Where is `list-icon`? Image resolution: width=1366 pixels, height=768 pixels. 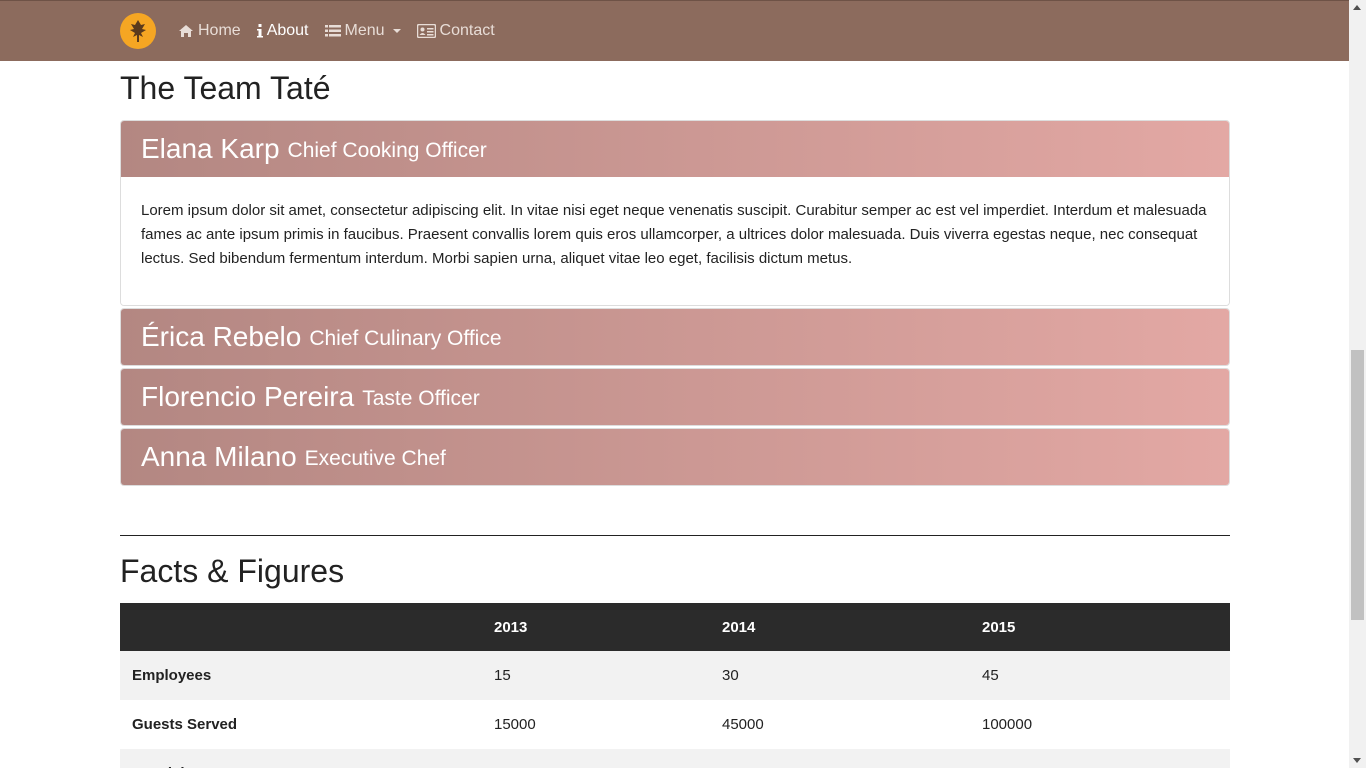
list-icon is located at coordinates (332, 31).